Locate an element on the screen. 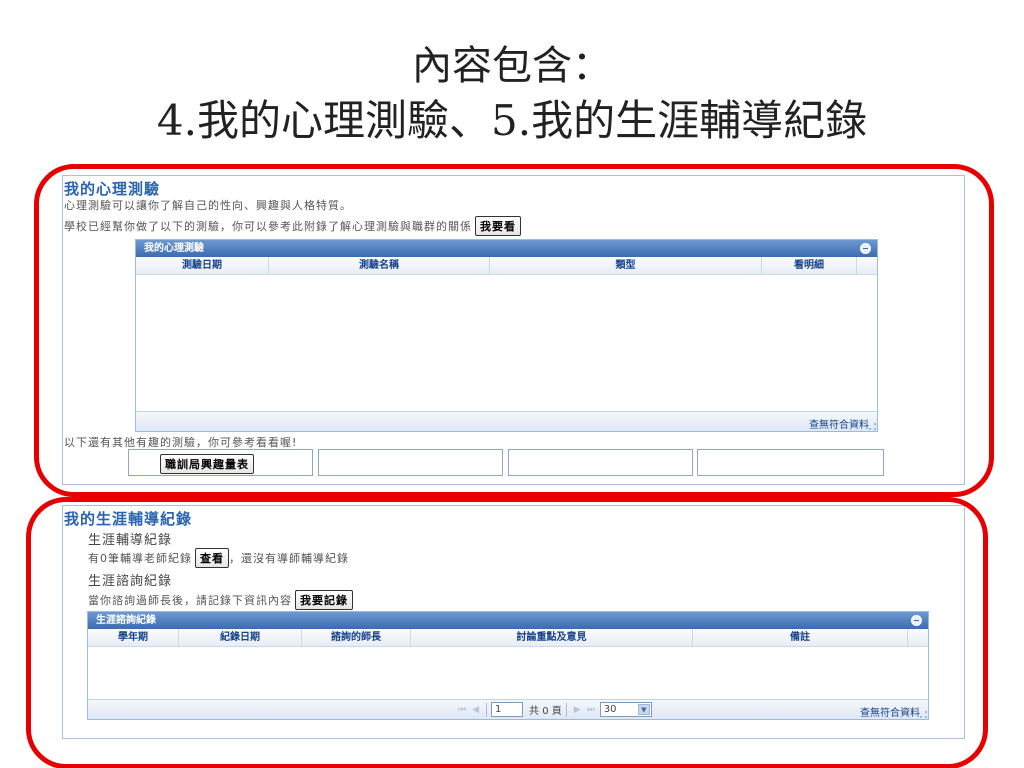 Image resolution: width=1024 pixels, height=768 pixels. slide-title-line1: 內容包含： is located at coordinates (512, 66).